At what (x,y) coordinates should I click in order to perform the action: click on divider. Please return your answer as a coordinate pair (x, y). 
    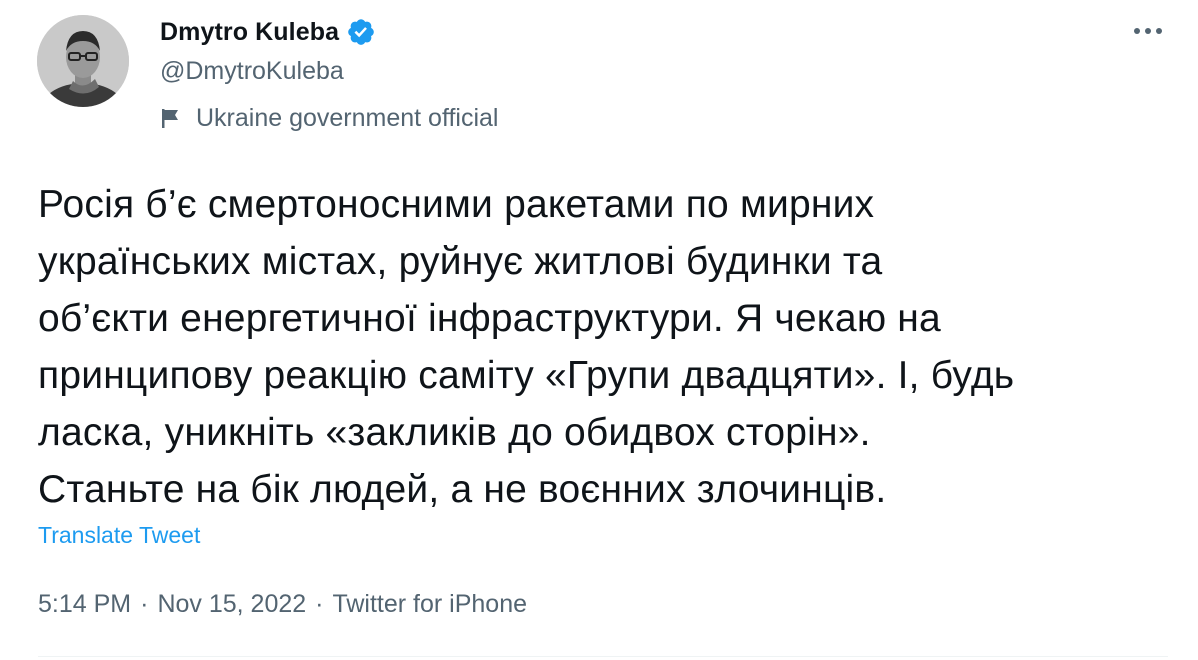
    Looking at the image, I should click on (603, 656).